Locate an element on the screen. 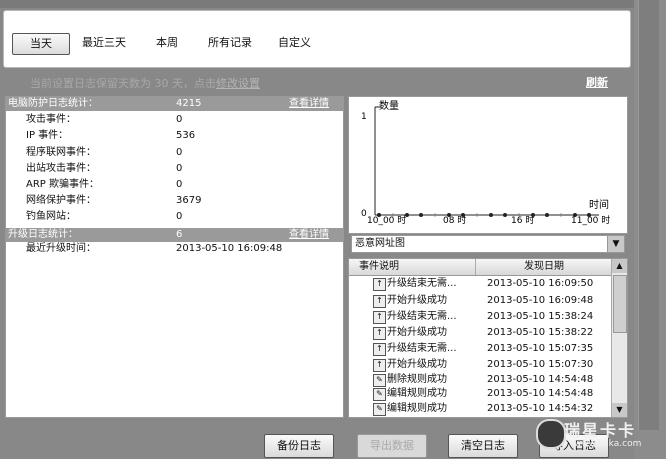 This screenshot has height=459, width=666. stat-row: IP 事件： 536 is located at coordinates (176, 136).